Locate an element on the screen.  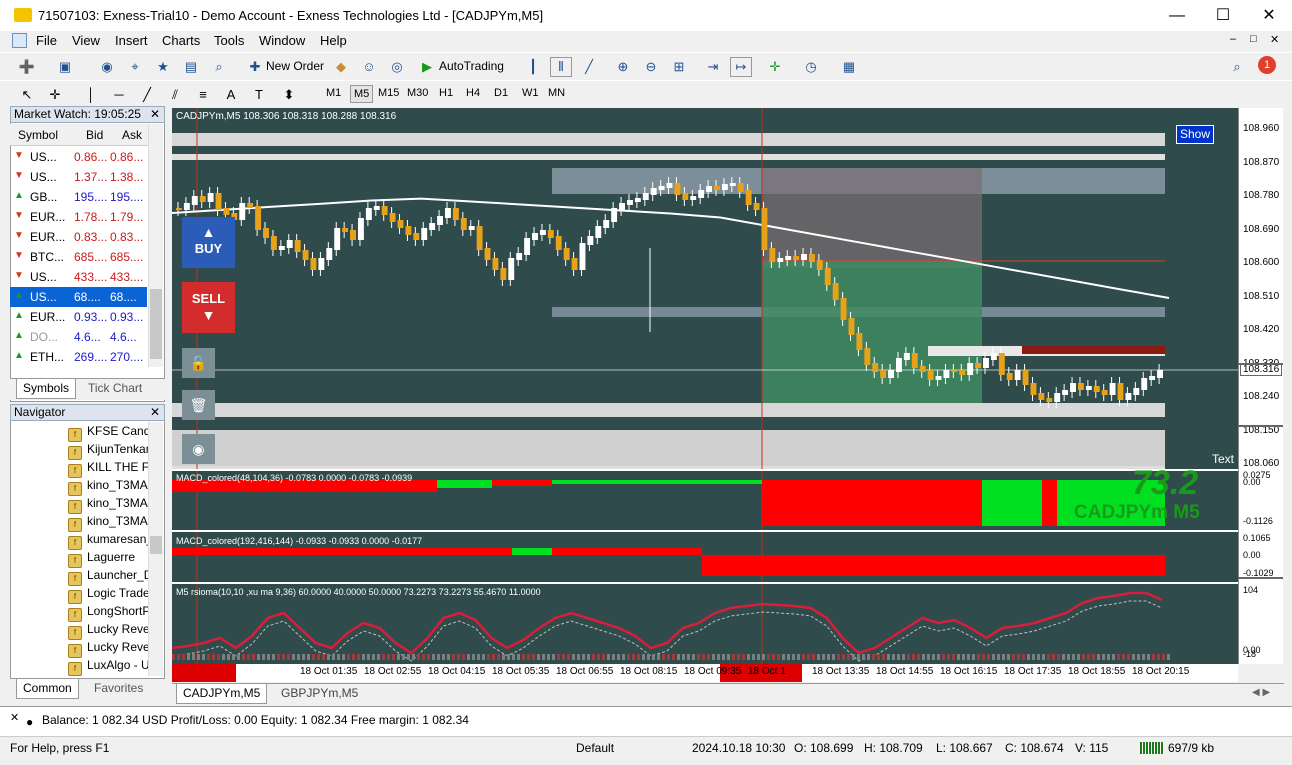
navigator-indicator-item: f KFSE Candle is located at coordinates (108, 433).